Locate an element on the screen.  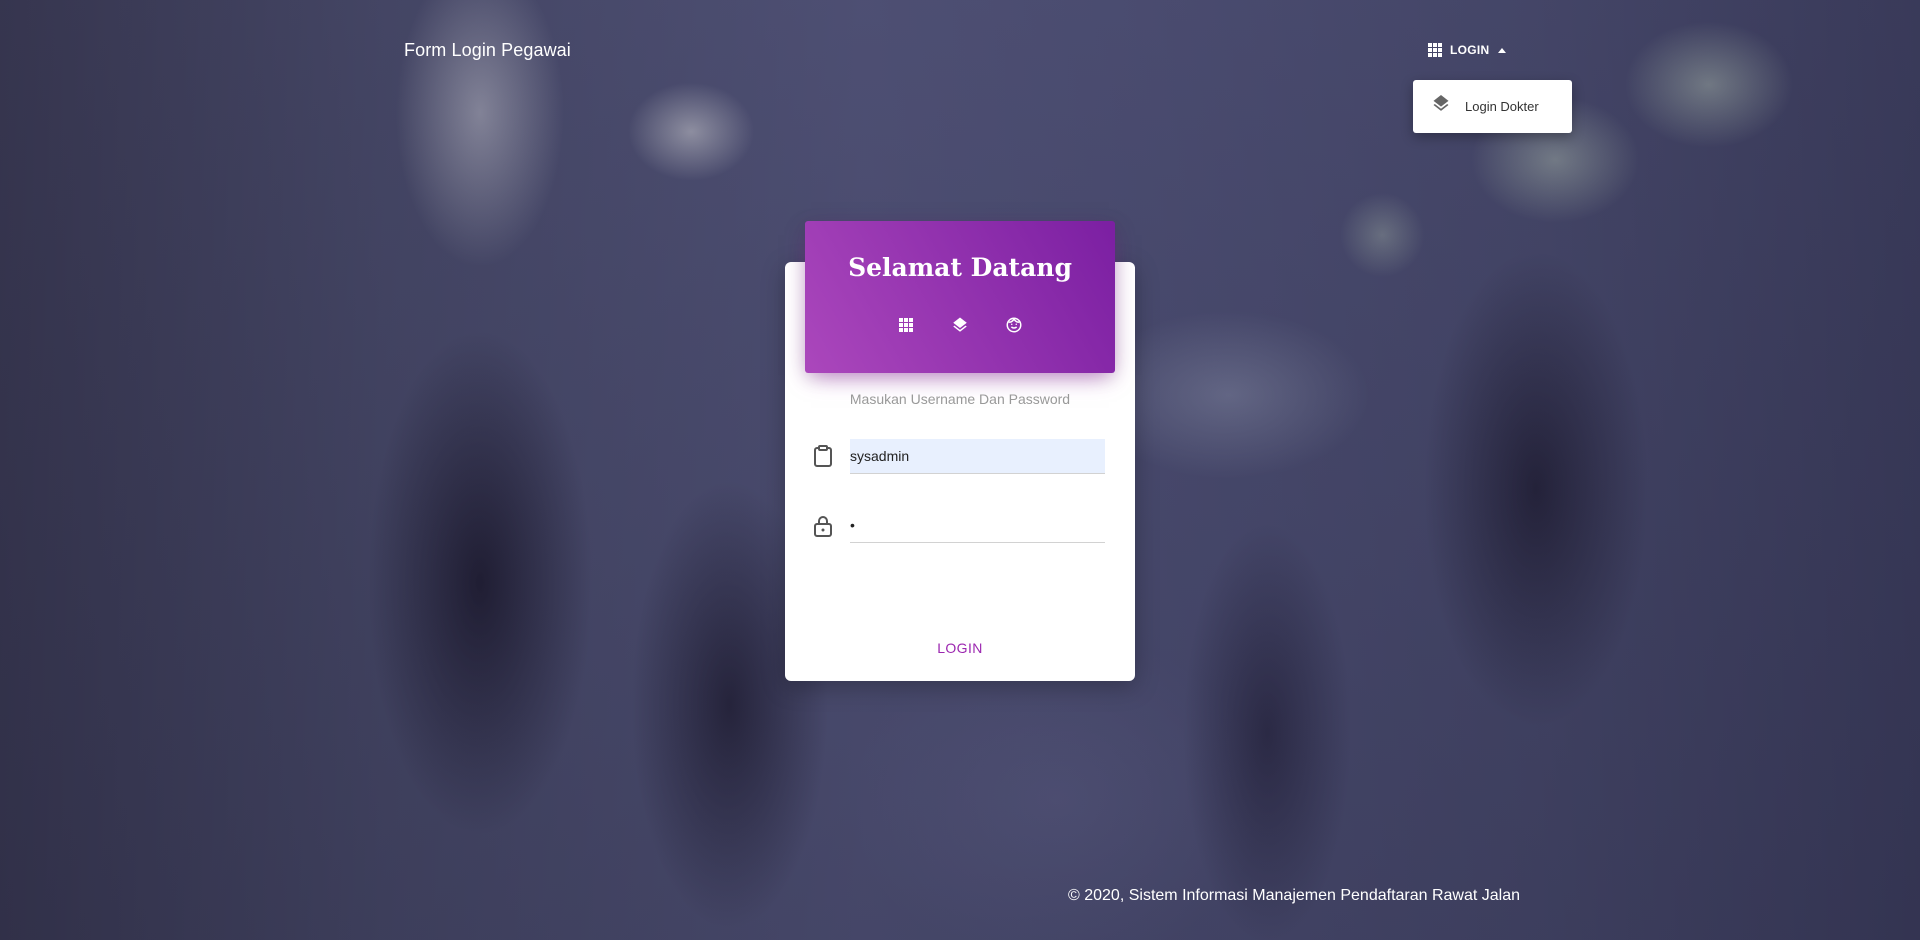
login-dropdown-menu: Login Dokter is located at coordinates (1492, 106).